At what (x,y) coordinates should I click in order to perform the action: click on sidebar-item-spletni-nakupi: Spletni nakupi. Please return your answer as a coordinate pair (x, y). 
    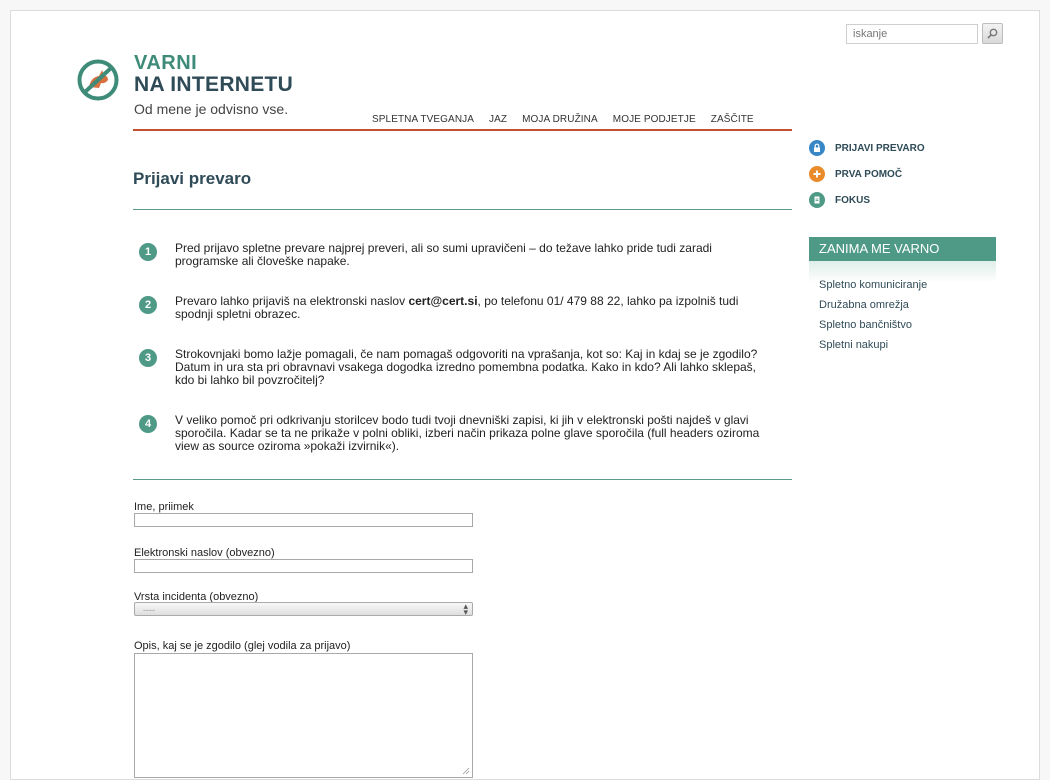
    Looking at the image, I should click on (873, 345).